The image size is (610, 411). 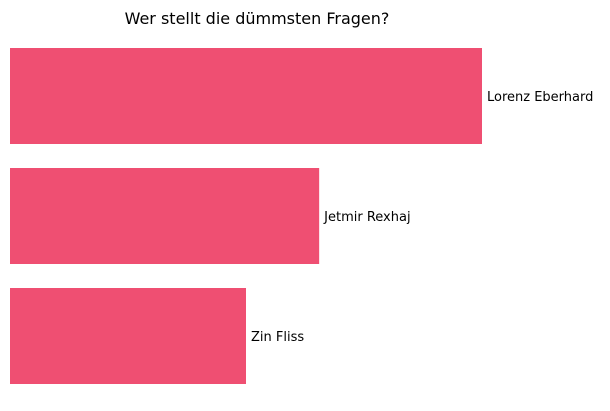 I want to click on bar-zin-fliss, so click(x=128, y=336).